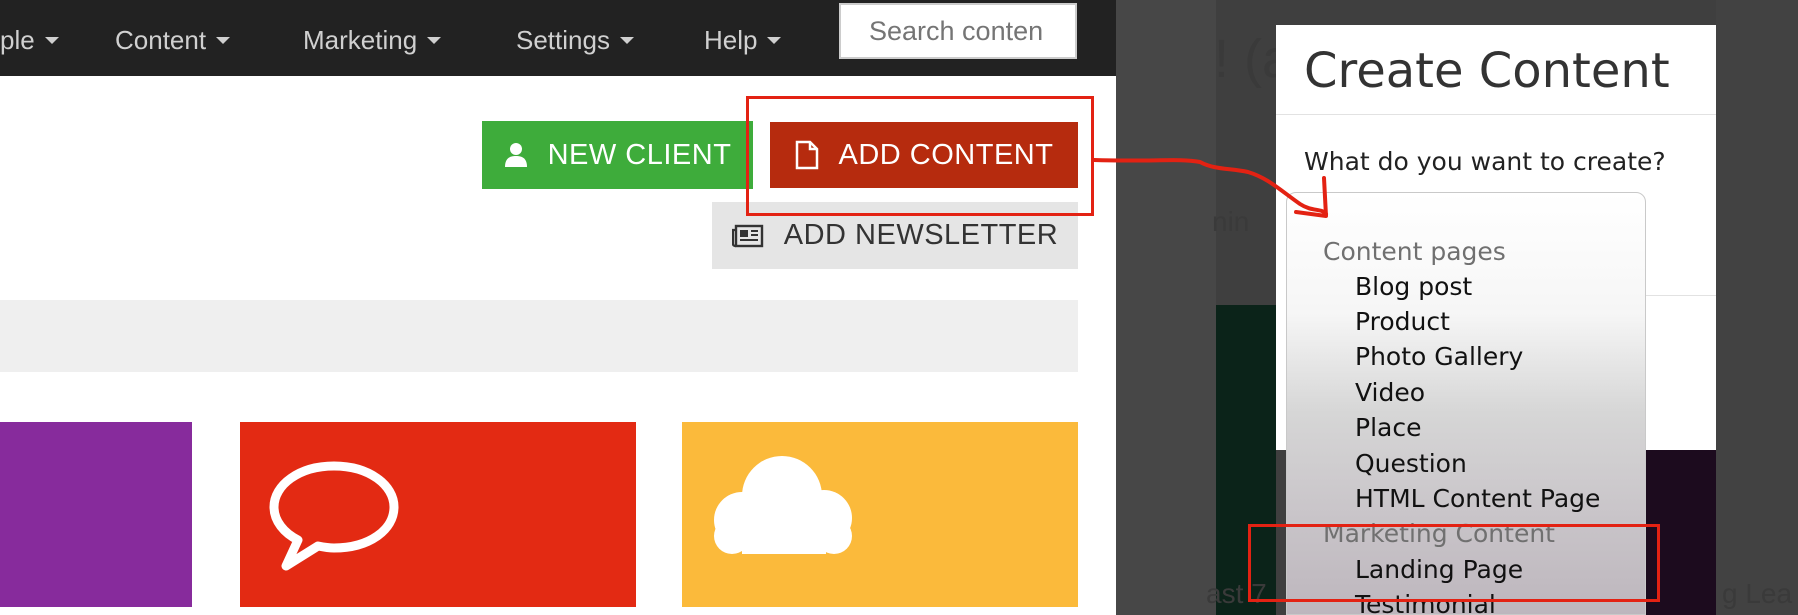 This screenshot has height=615, width=1798. I want to click on new-client-button: NEW CLIENT, so click(617, 155).